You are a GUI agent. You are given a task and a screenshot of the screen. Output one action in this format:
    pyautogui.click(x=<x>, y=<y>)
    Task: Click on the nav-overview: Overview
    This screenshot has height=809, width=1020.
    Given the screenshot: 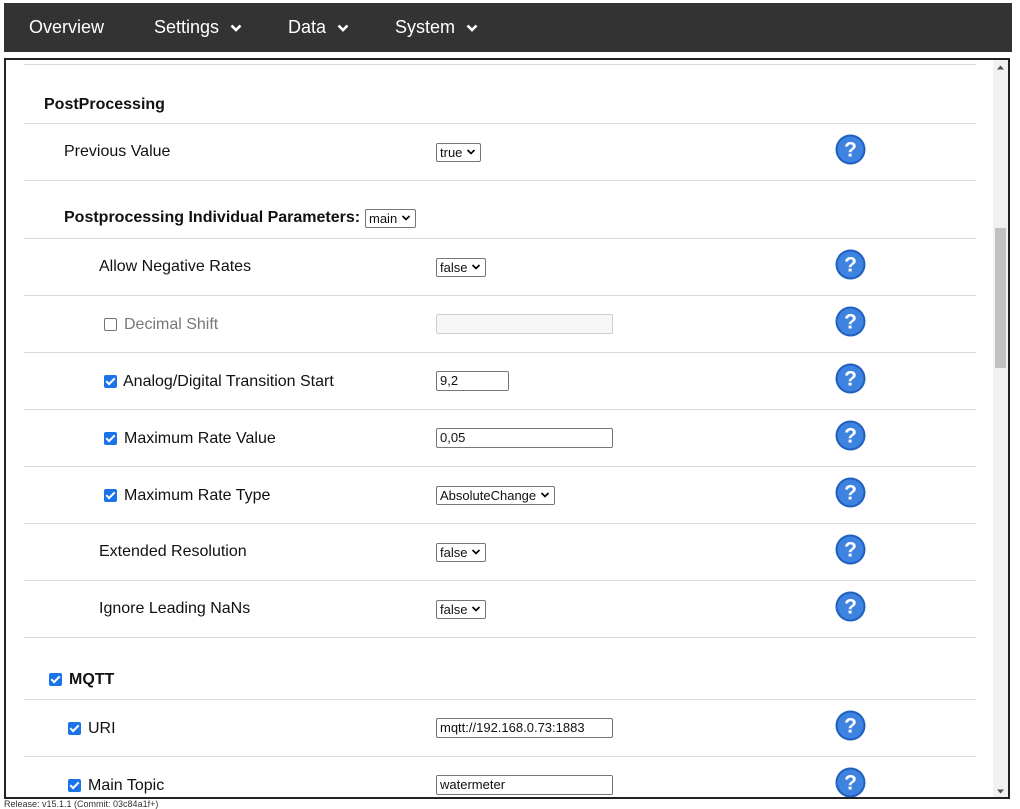 What is the action you would take?
    pyautogui.click(x=66, y=27)
    